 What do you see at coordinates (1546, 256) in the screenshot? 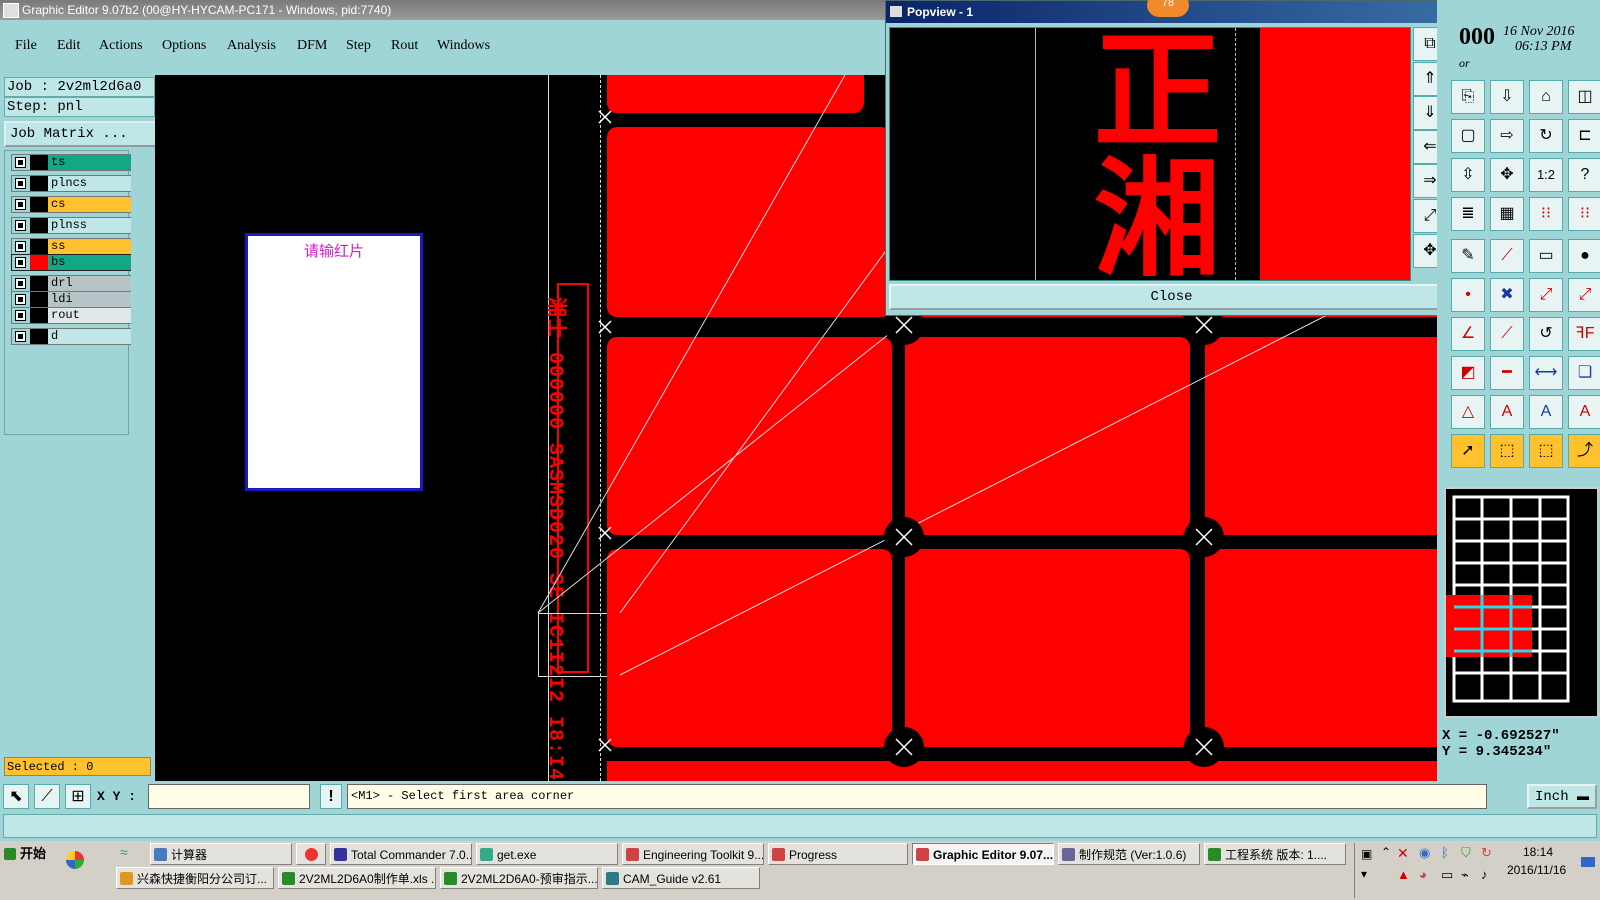
I see `ruler-icon: ▭` at bounding box center [1546, 256].